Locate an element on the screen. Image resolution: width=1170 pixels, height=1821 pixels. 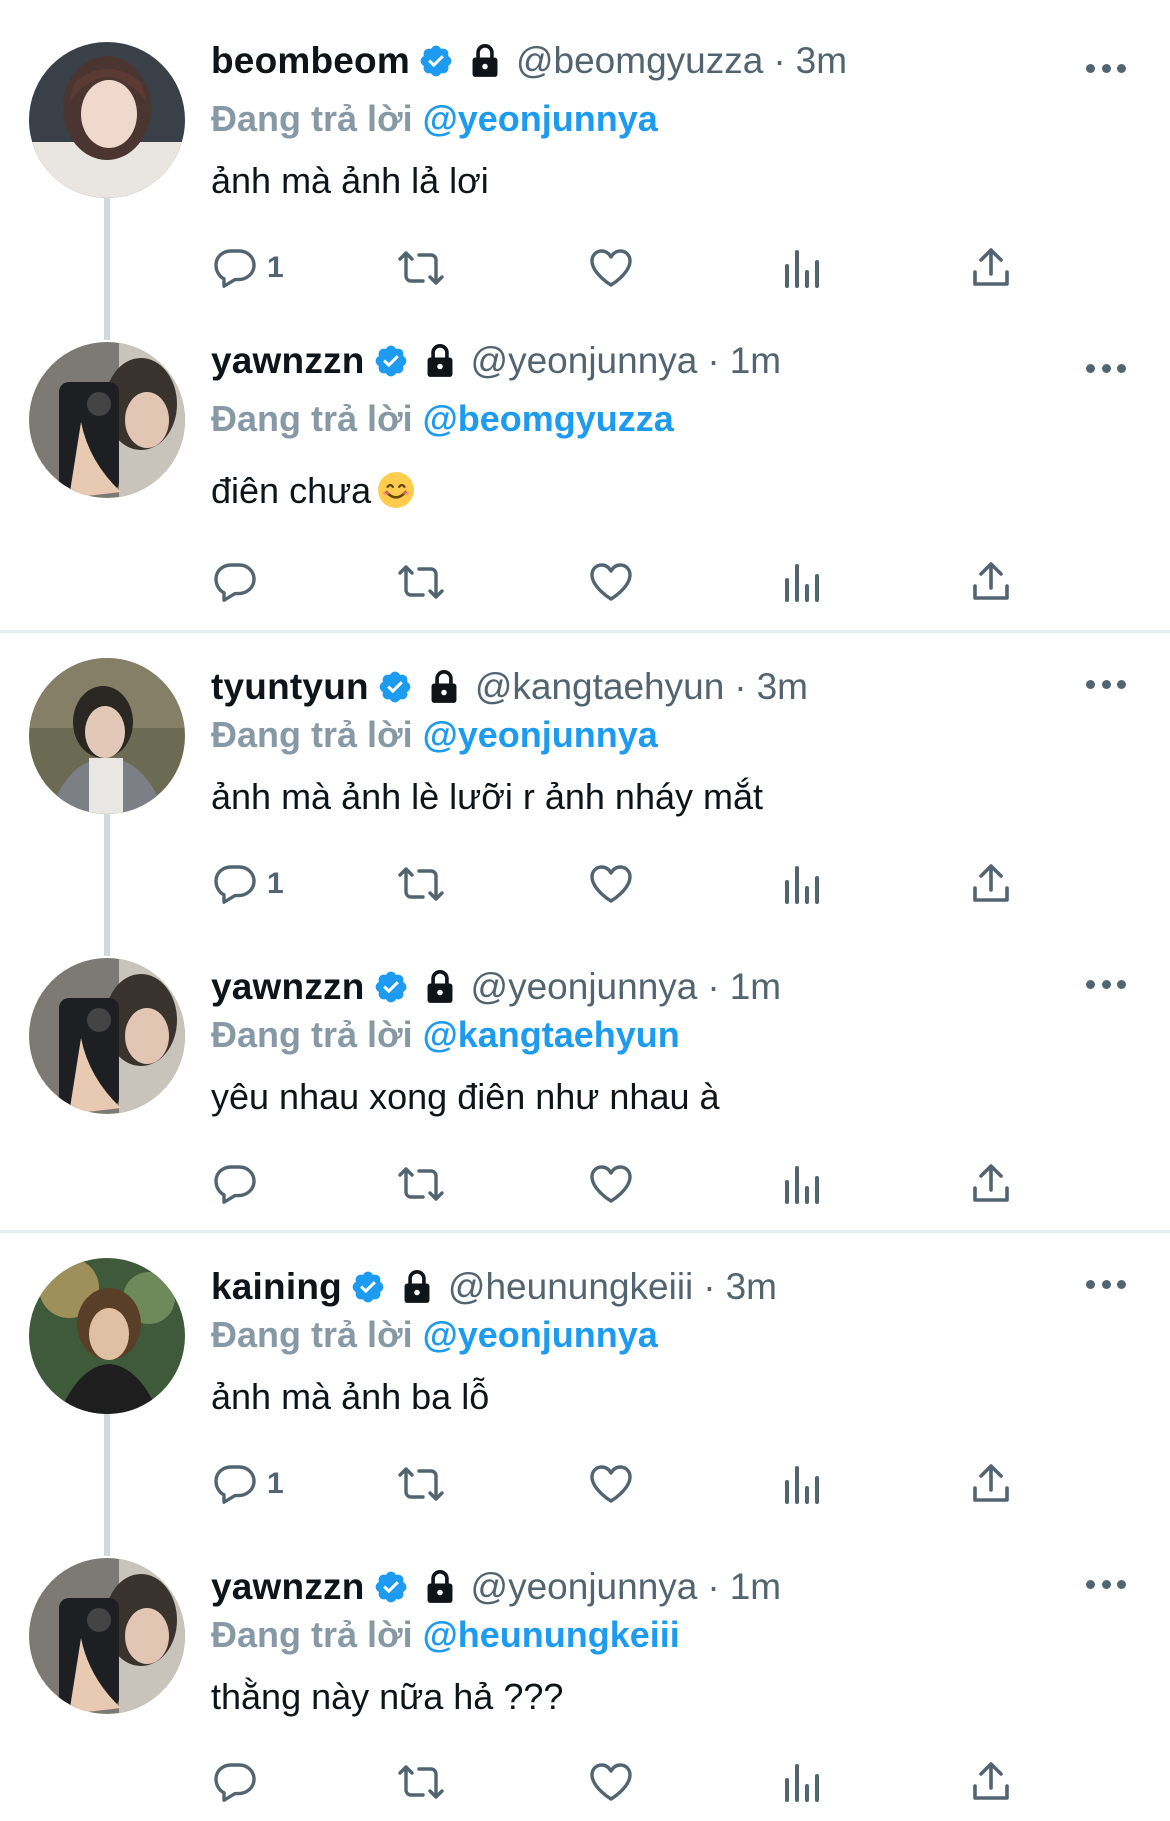
display-name: beombeom is located at coordinates (310, 61).